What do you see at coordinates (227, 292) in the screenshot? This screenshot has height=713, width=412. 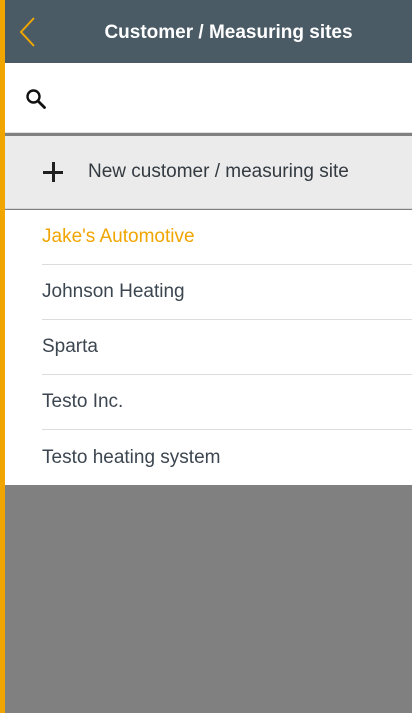 I see `list-item: Johnson Heating` at bounding box center [227, 292].